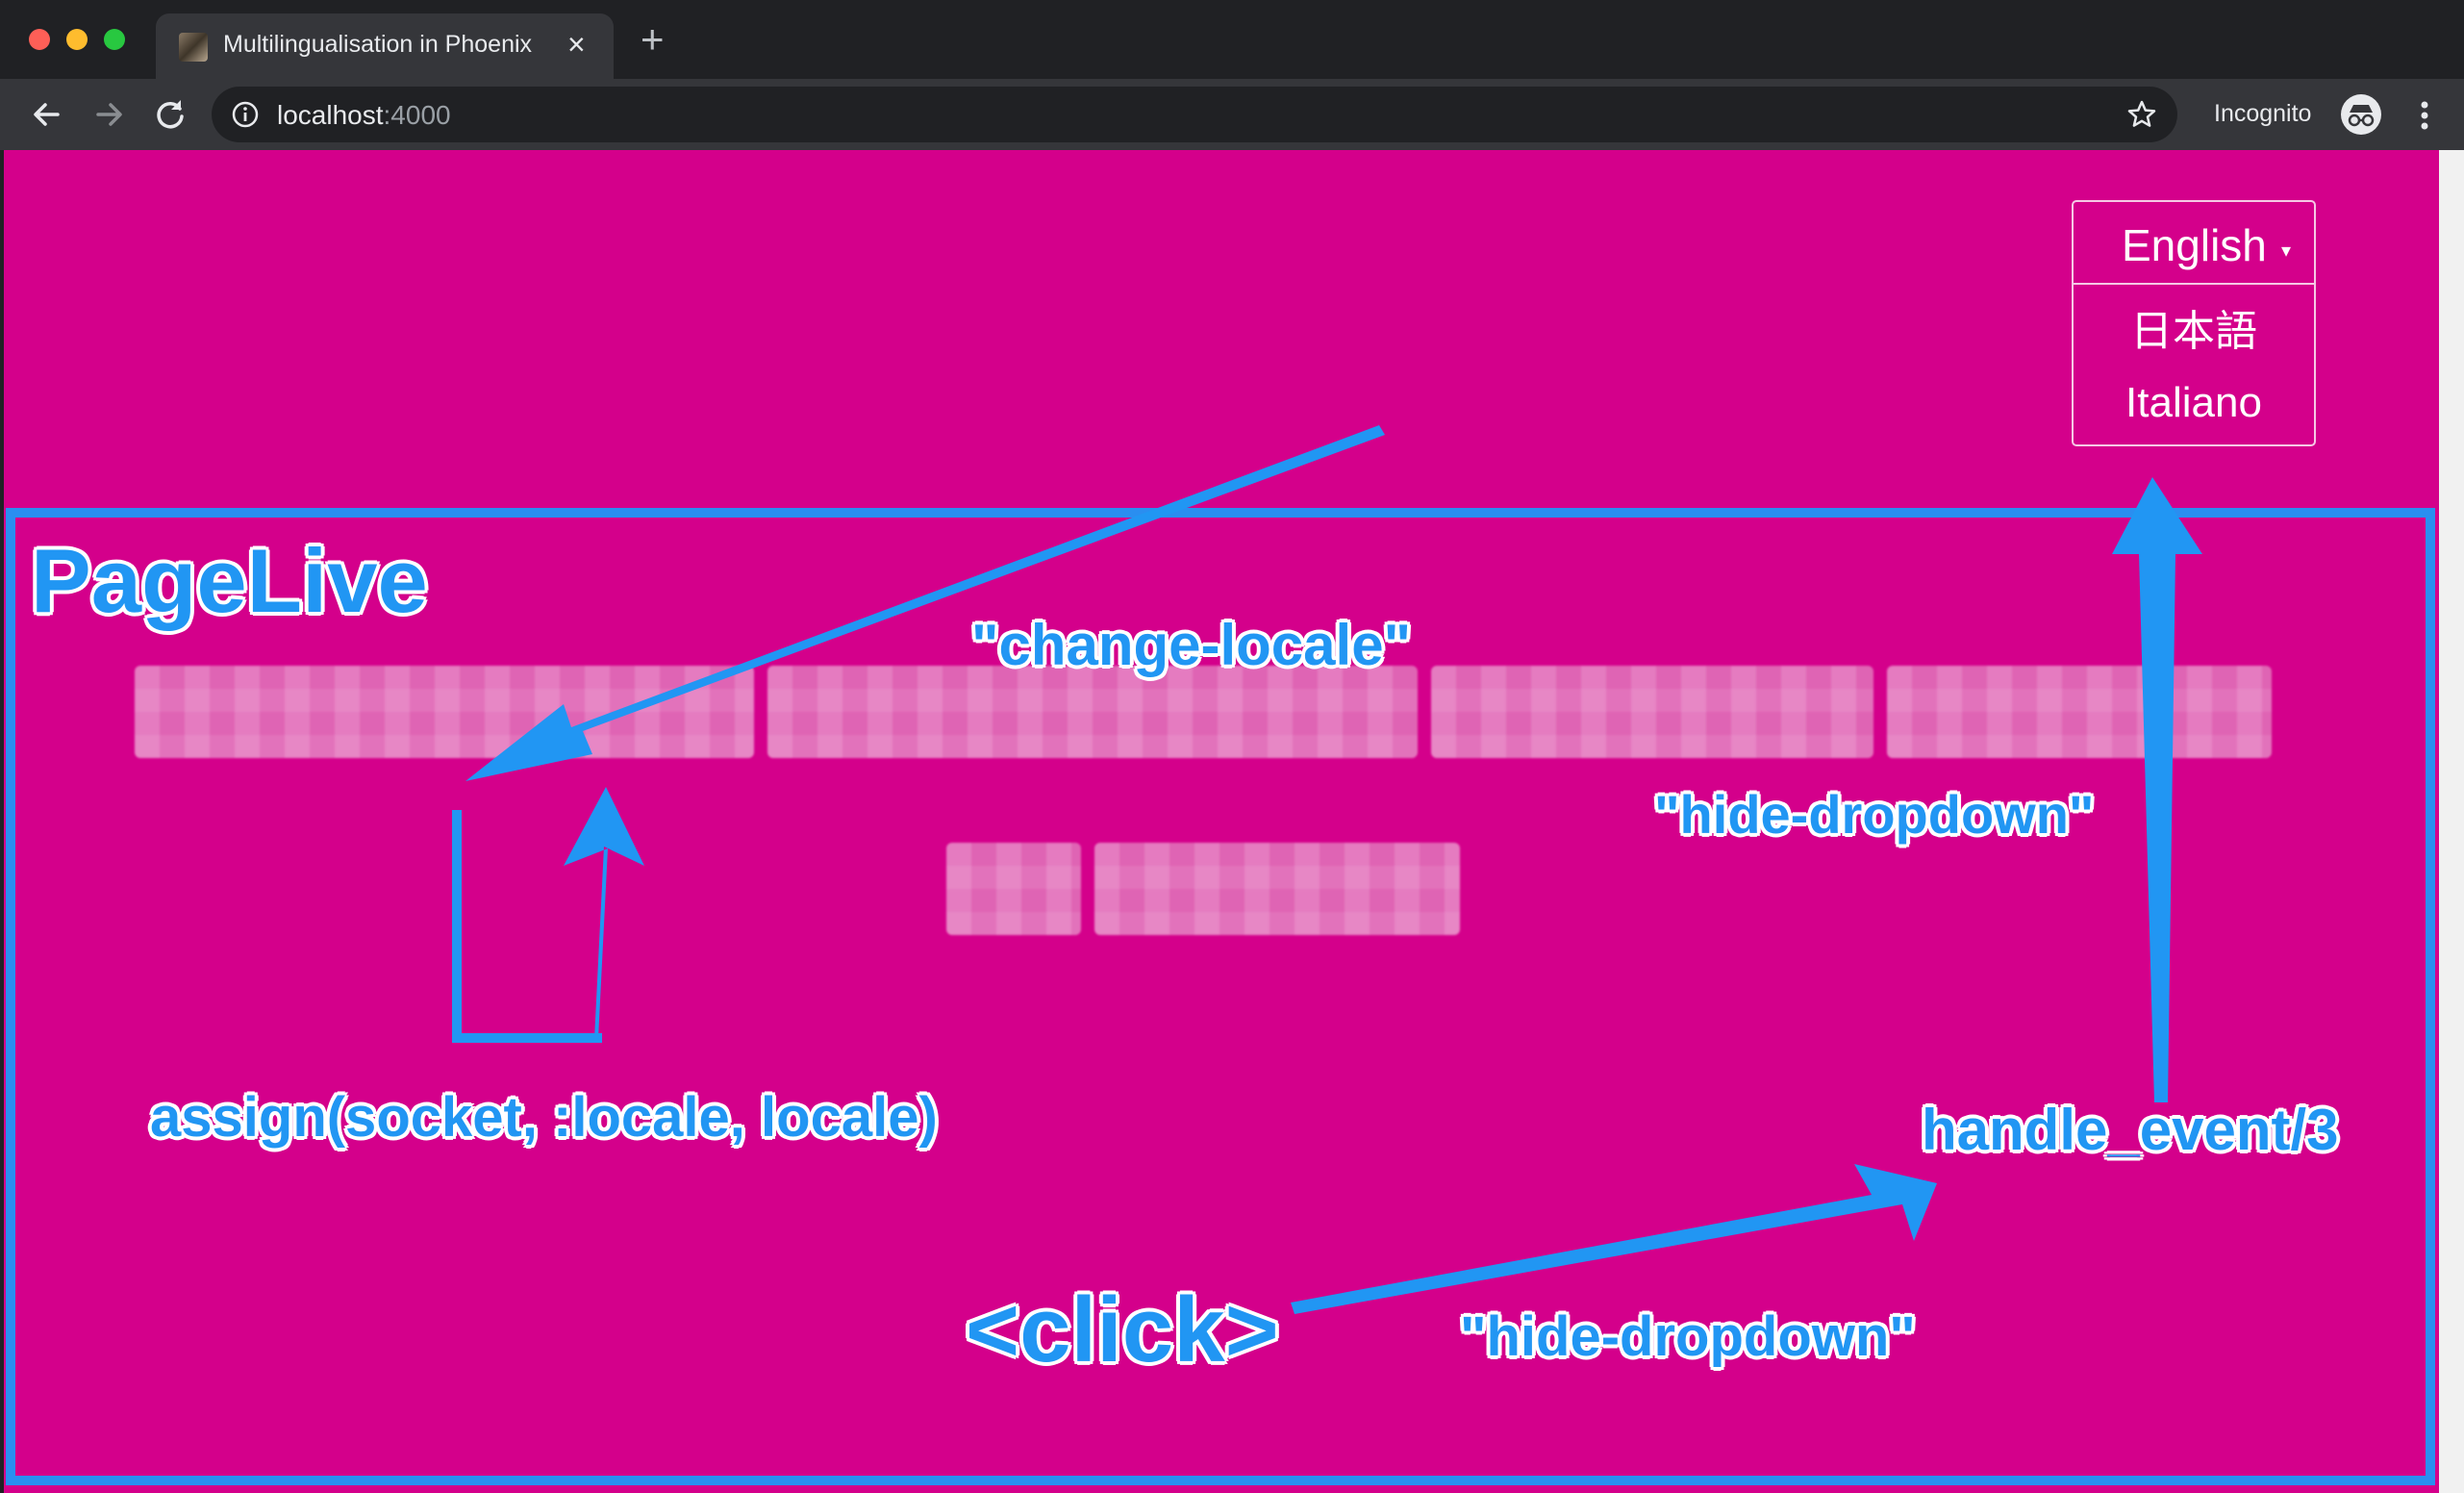  What do you see at coordinates (193, 47) in the screenshot?
I see `favicon-icon` at bounding box center [193, 47].